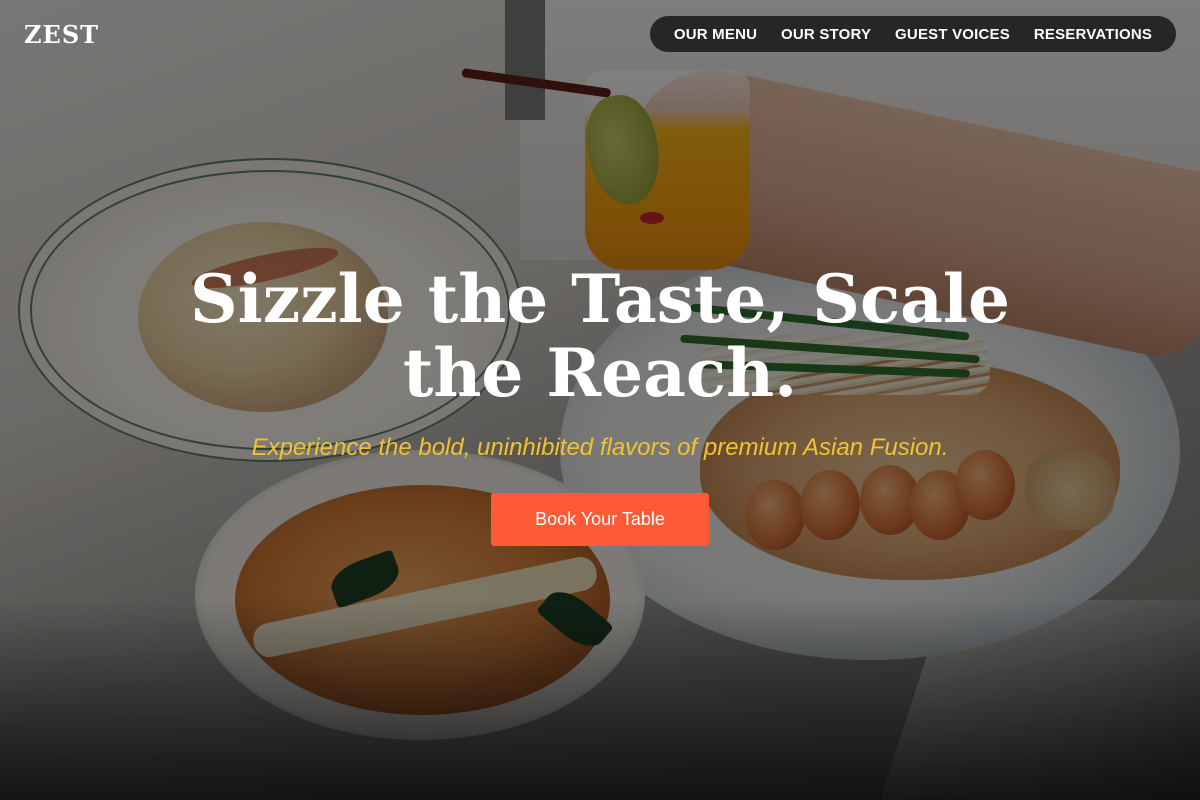 This screenshot has width=1200, height=800. I want to click on site-logo: ZEST, so click(61, 34).